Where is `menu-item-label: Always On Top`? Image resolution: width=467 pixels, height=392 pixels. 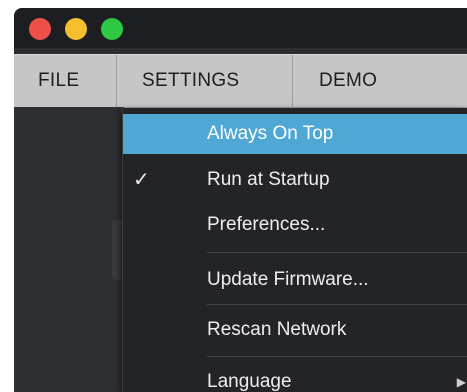
menu-item-label: Always On Top is located at coordinates (270, 133).